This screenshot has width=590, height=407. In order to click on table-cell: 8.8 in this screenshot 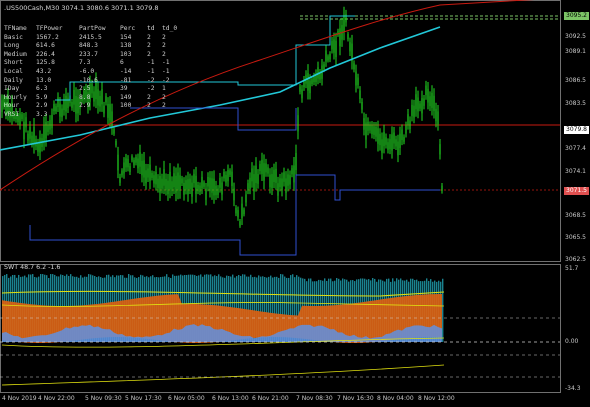, I will do `click(85, 97)`.